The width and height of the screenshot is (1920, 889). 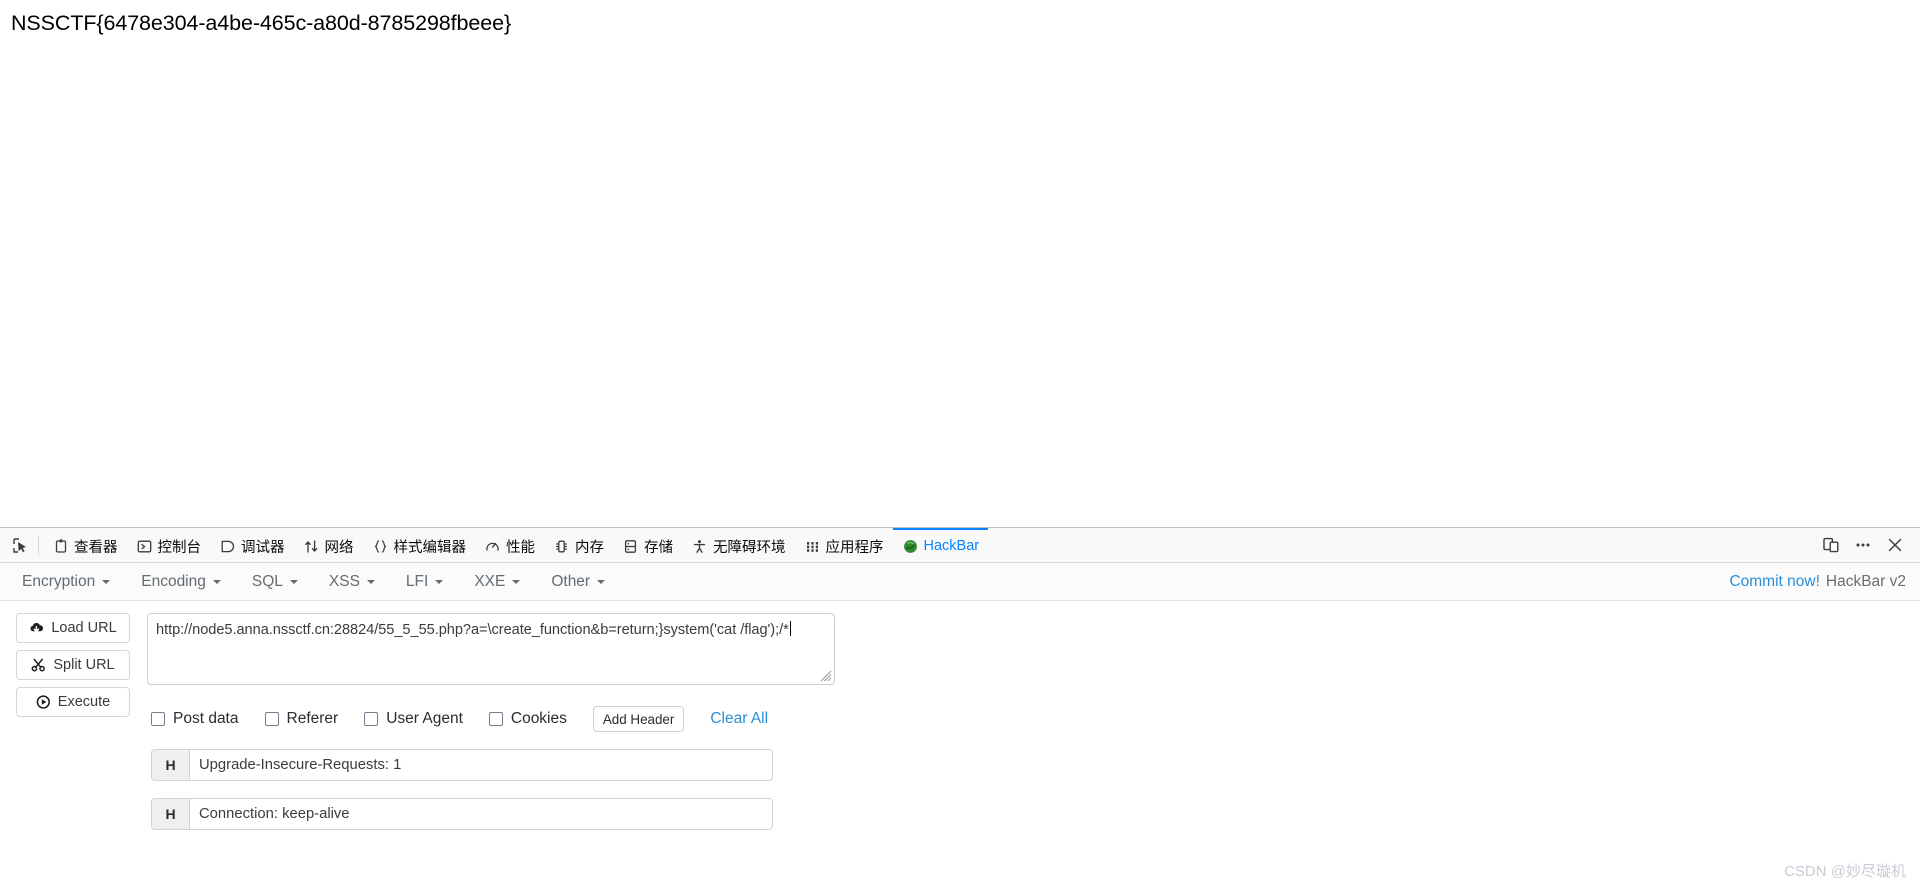 What do you see at coordinates (271, 719) in the screenshot?
I see `referer-checkbox` at bounding box center [271, 719].